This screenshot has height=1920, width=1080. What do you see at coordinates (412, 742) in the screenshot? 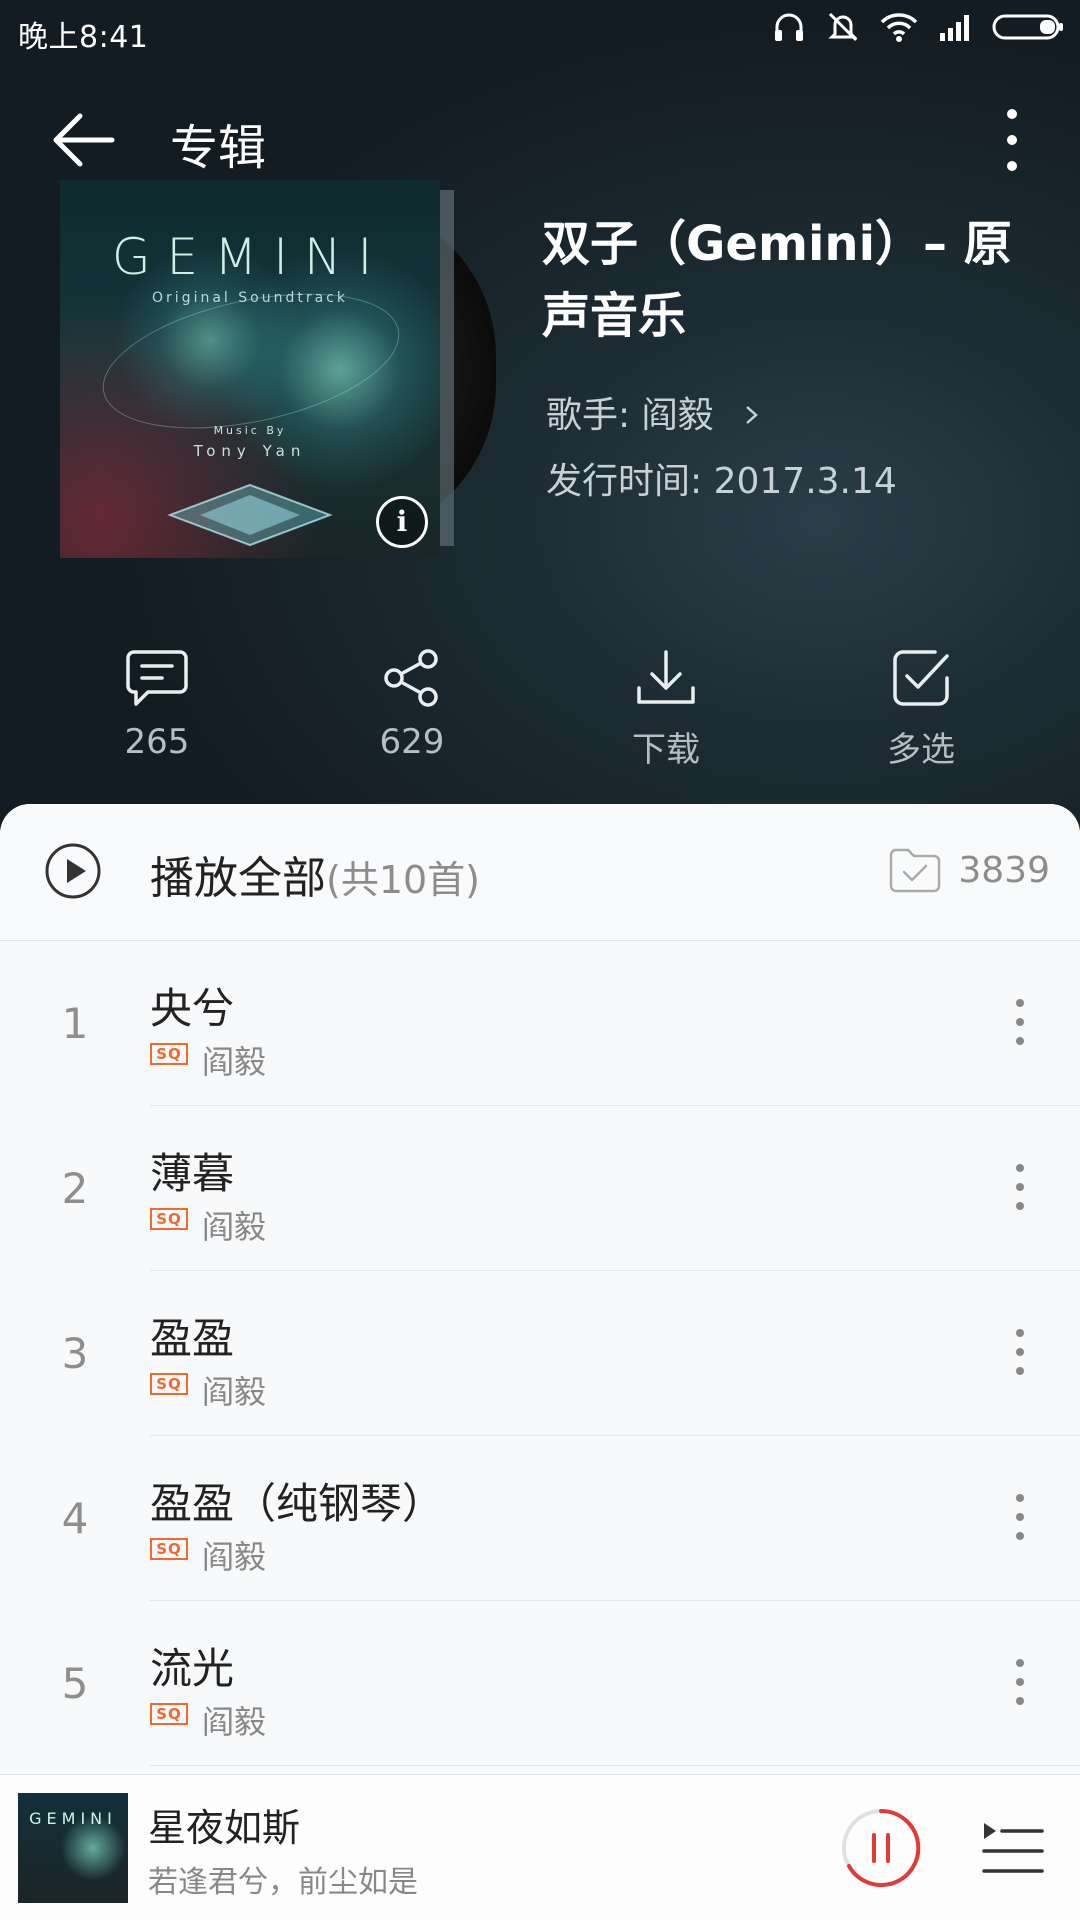
I see `share-count: 629` at bounding box center [412, 742].